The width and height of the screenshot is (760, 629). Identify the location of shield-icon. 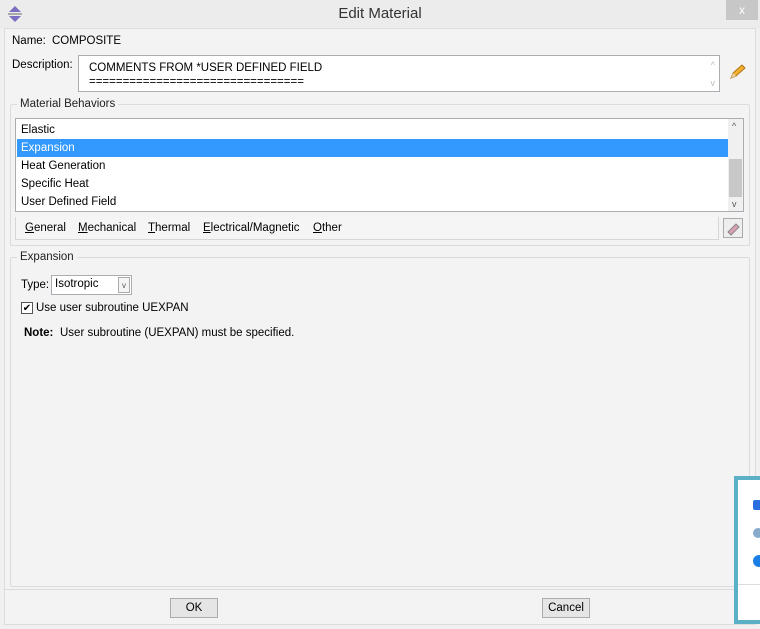
(756, 561).